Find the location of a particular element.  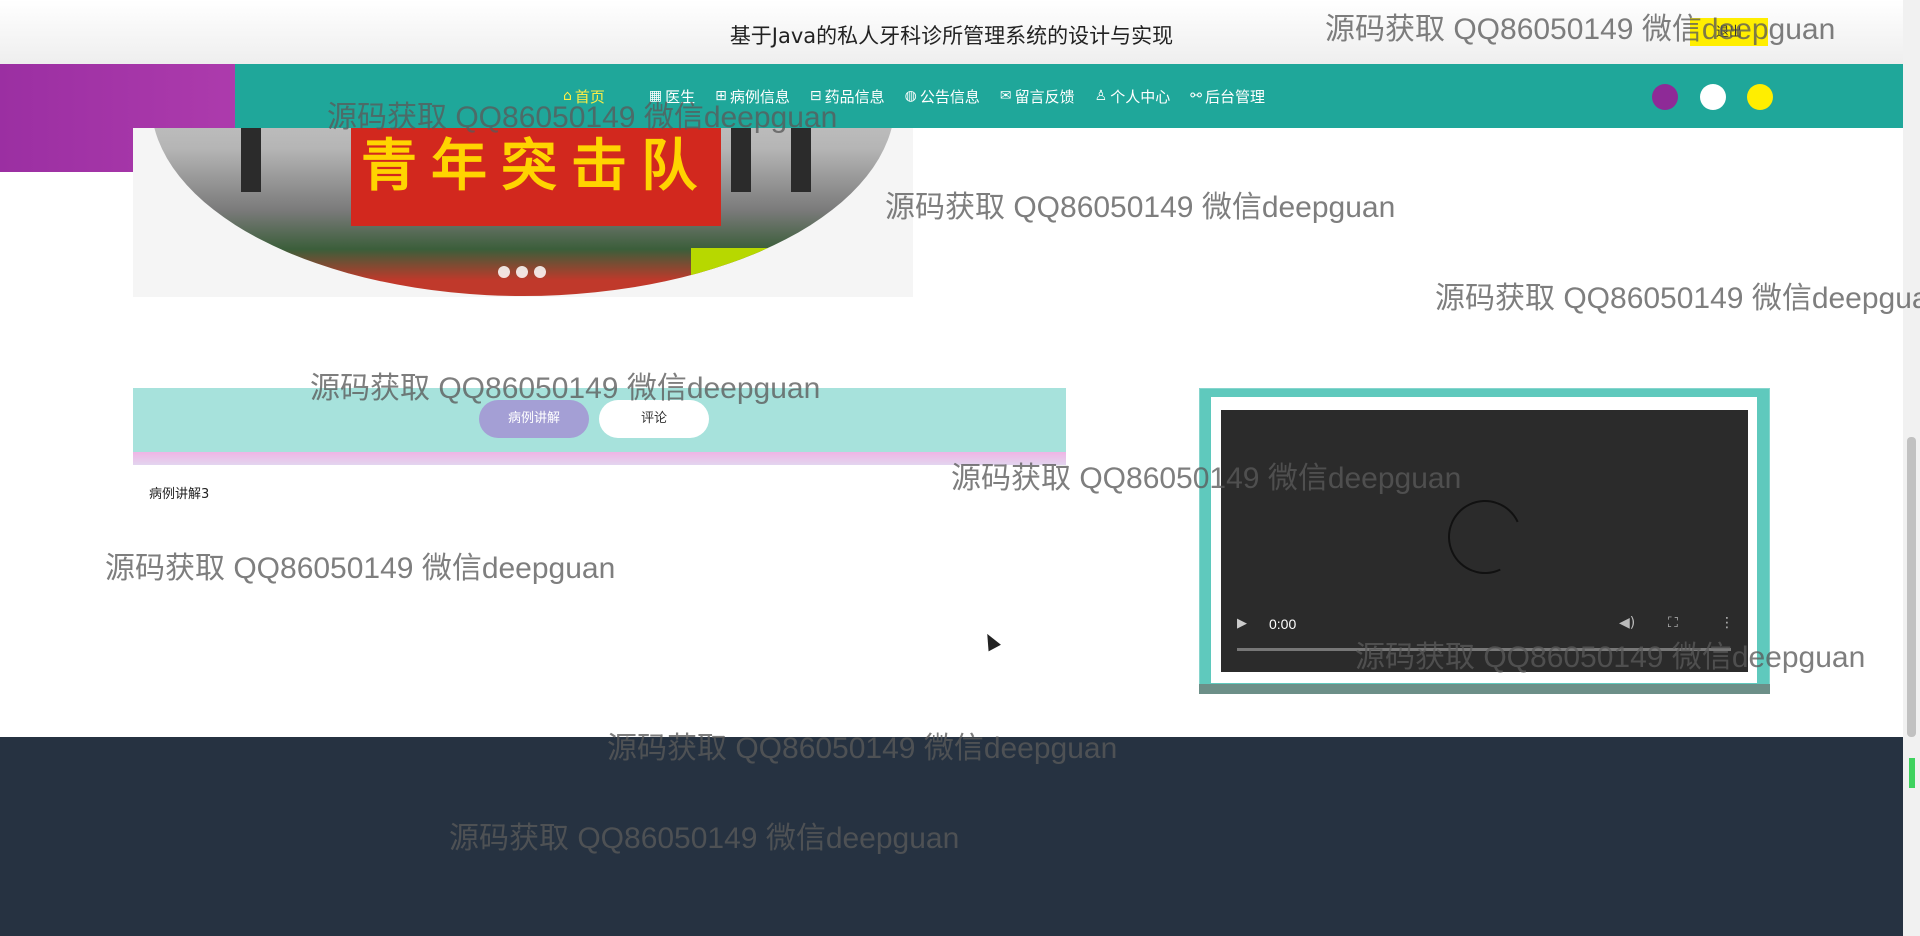

carousel-dots is located at coordinates (525, 272).